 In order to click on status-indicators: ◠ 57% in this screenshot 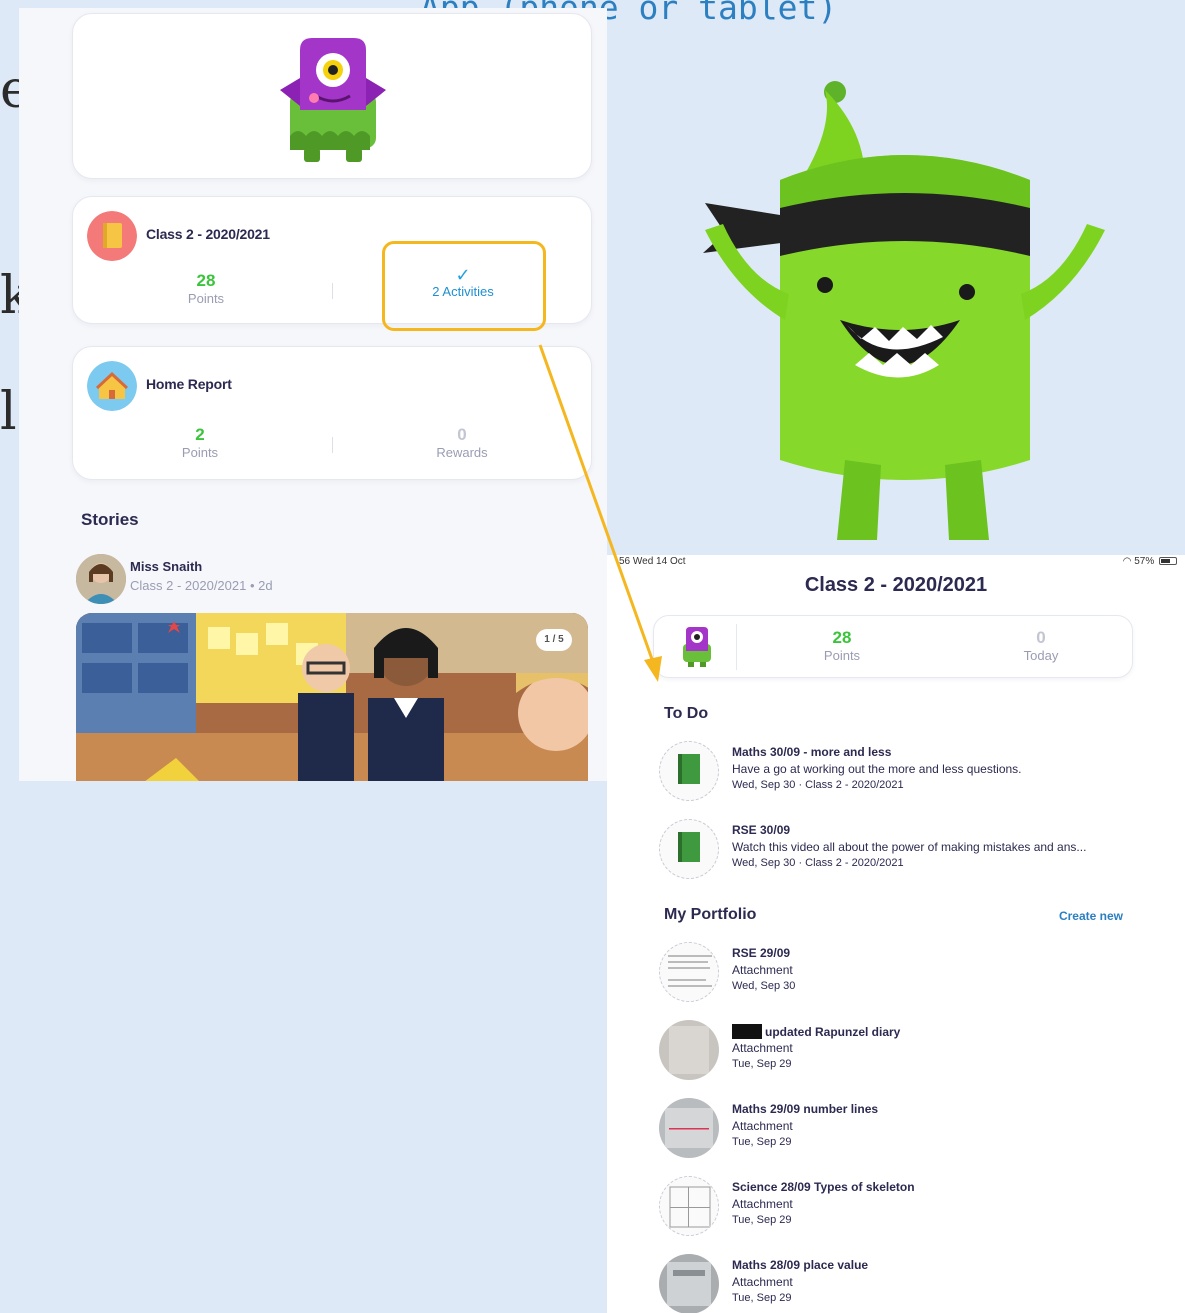, I will do `click(1150, 561)`.